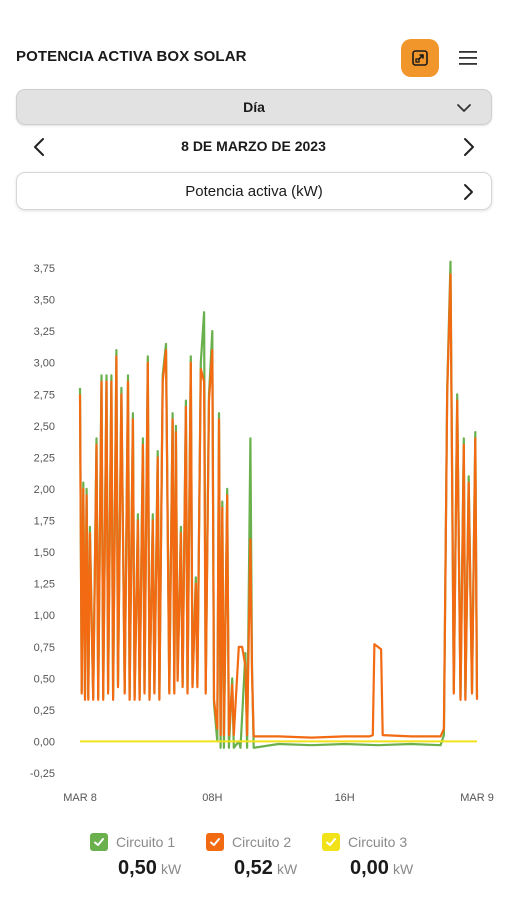  I want to click on y-tick-label: 1,50, so click(44, 553).